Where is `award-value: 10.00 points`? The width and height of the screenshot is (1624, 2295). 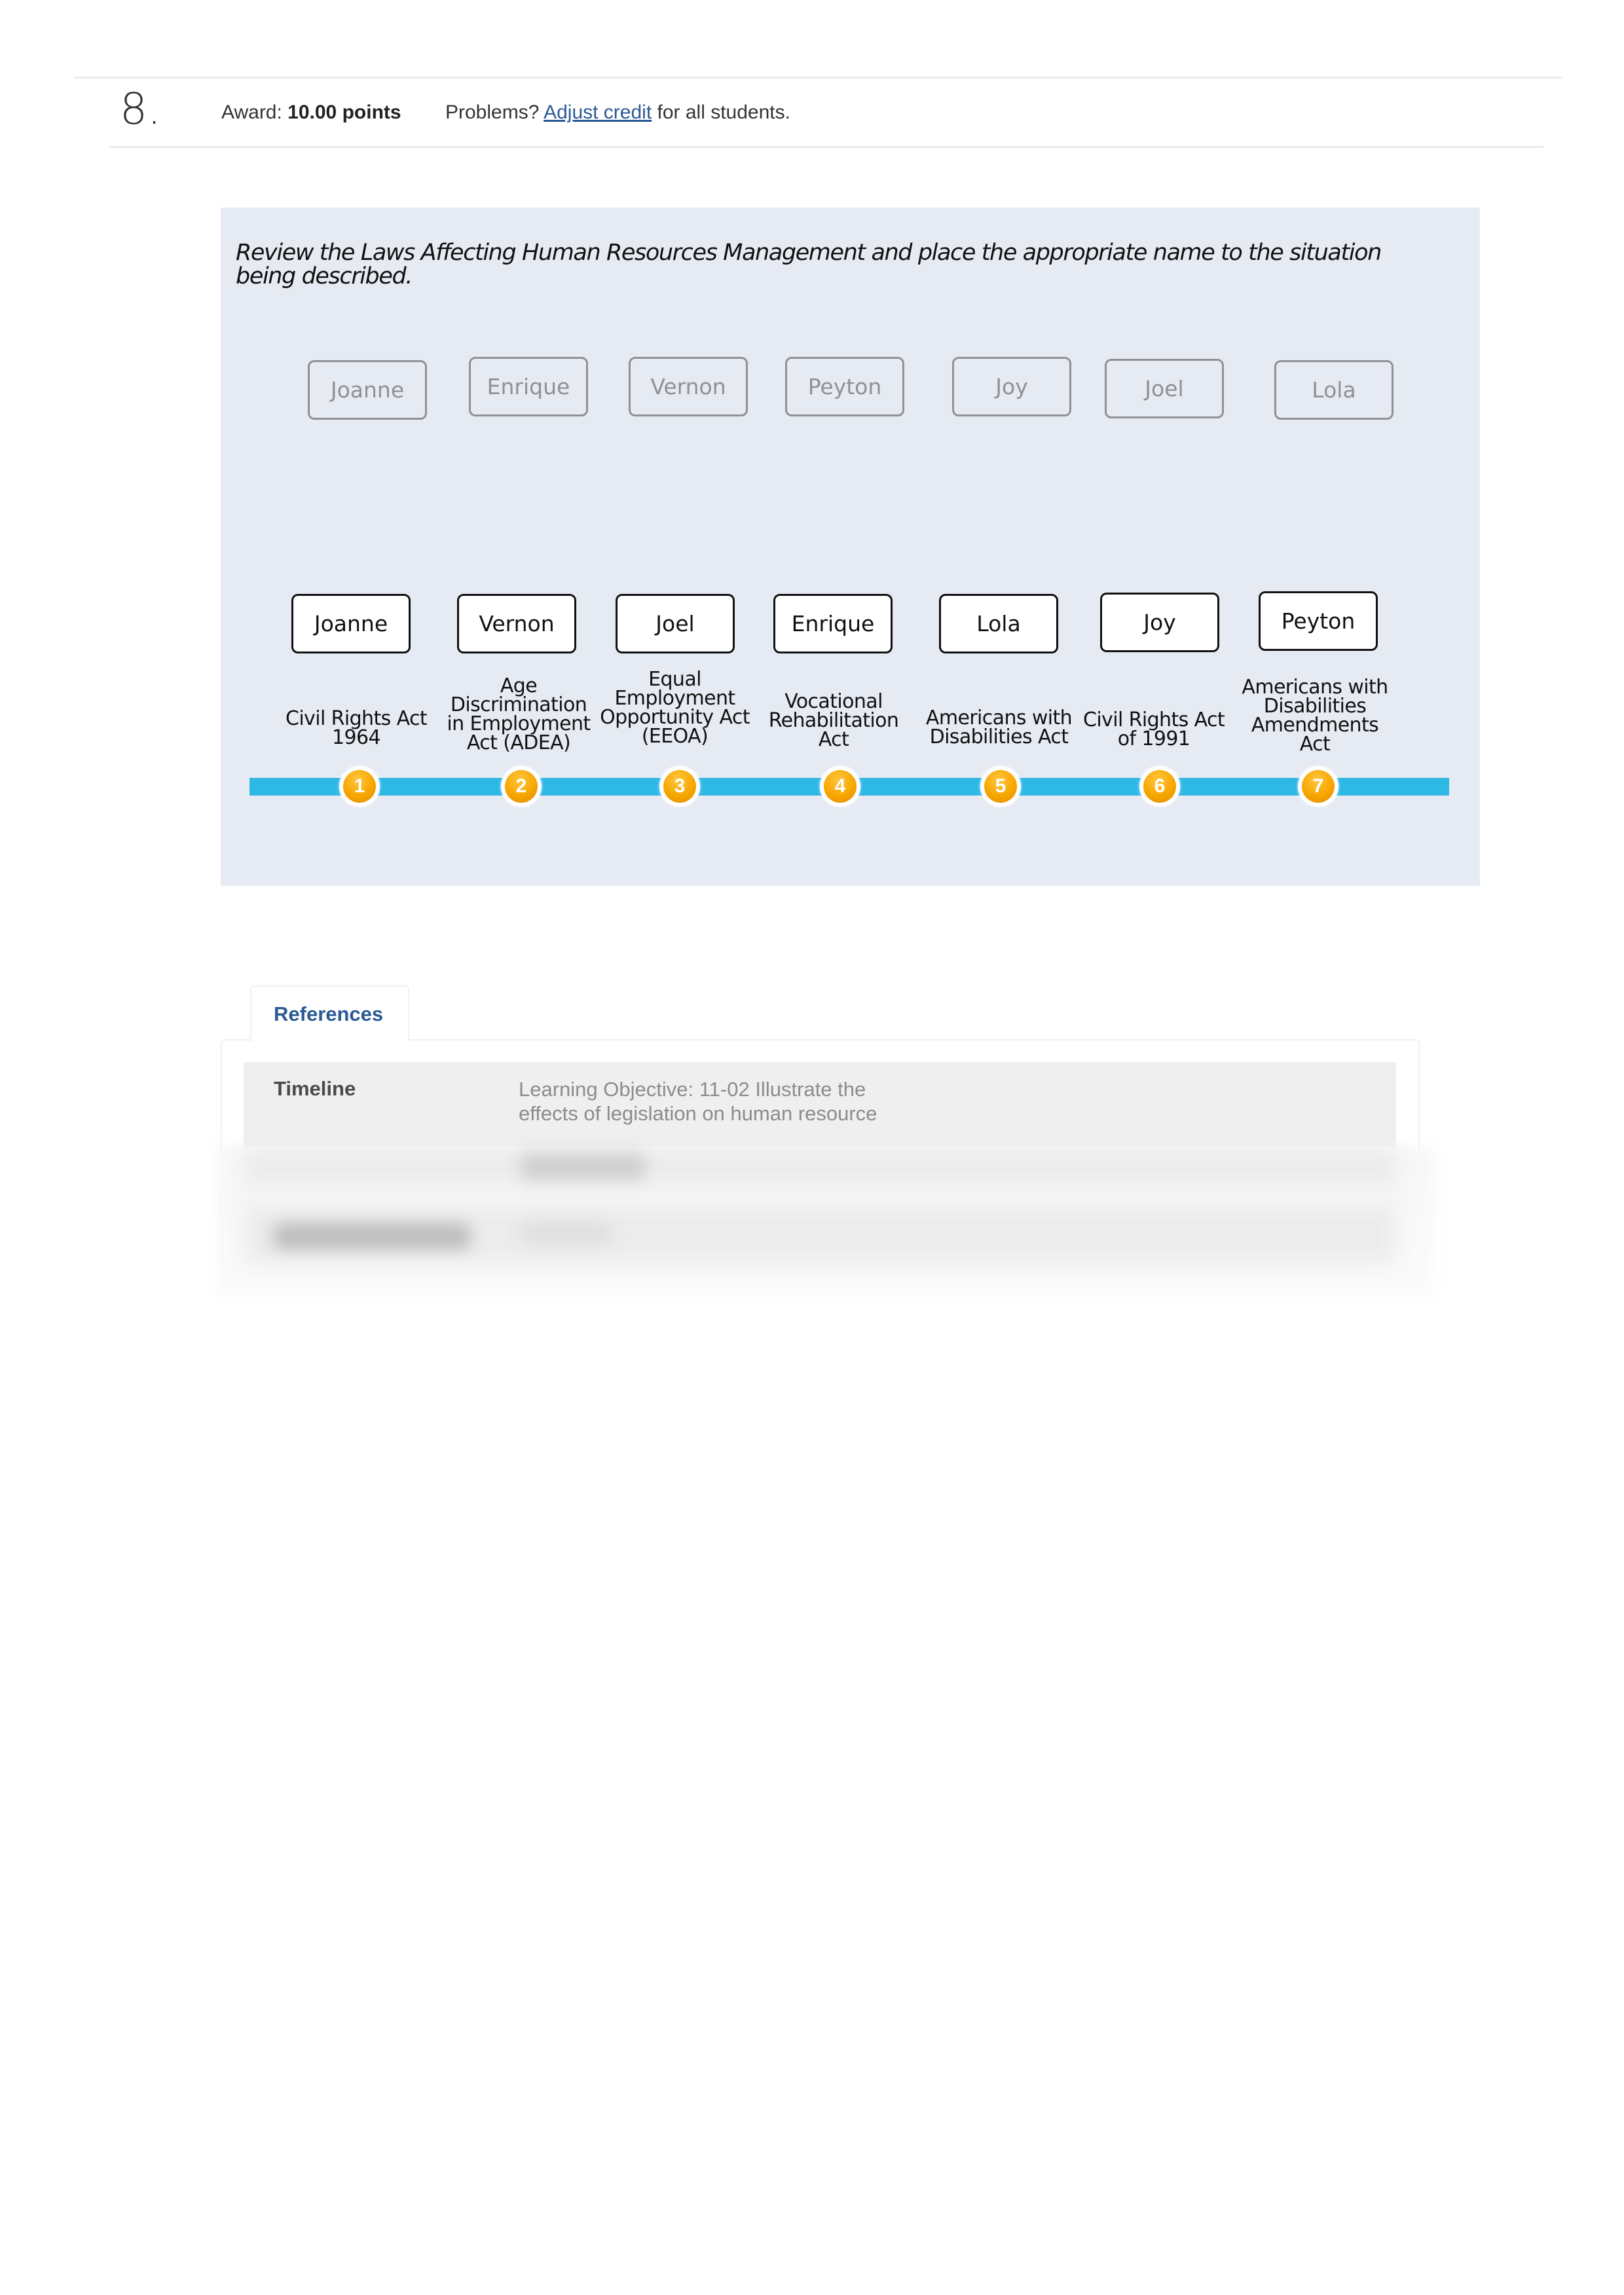 award-value: 10.00 points is located at coordinates (344, 112).